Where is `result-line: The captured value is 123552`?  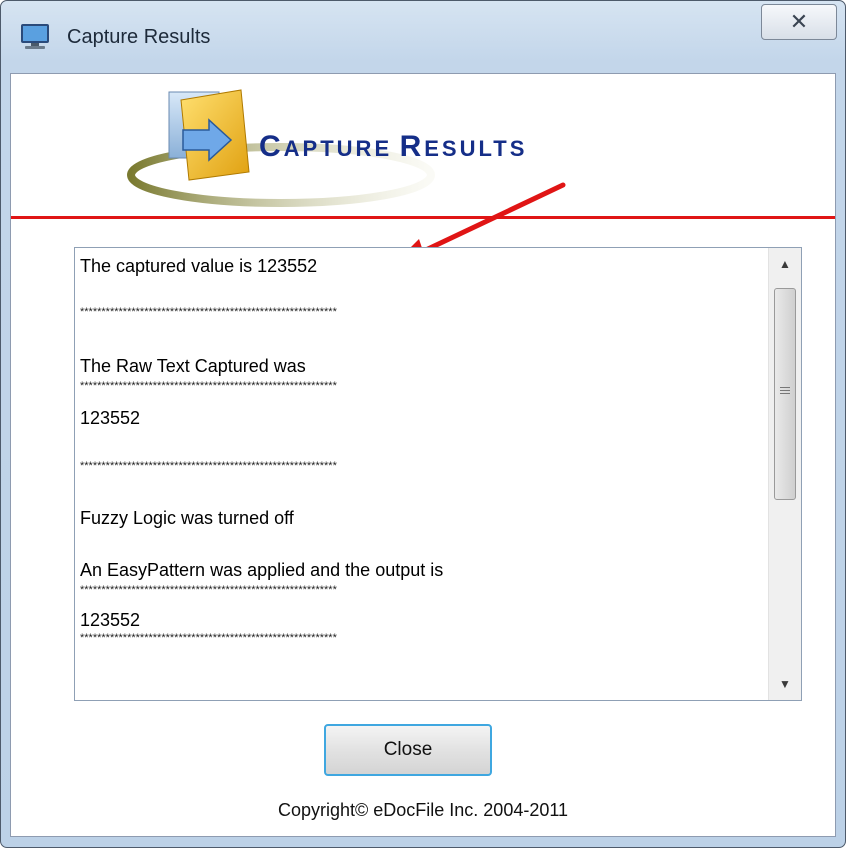
result-line: The captured value is 123552 is located at coordinates (199, 266).